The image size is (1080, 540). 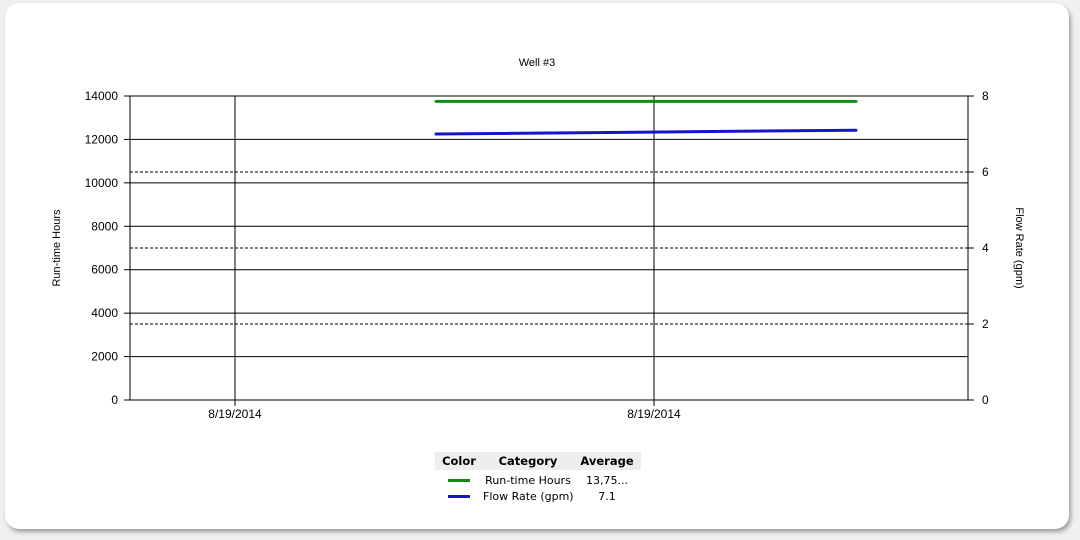 I want to click on legend-swatch-runtime, so click(x=459, y=480).